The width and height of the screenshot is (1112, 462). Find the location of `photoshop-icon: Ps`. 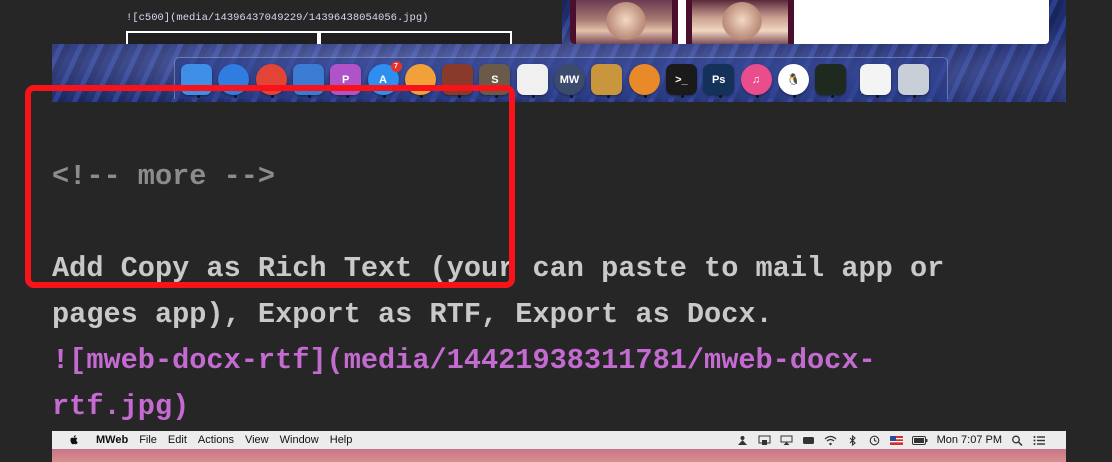

photoshop-icon: Ps is located at coordinates (719, 79).